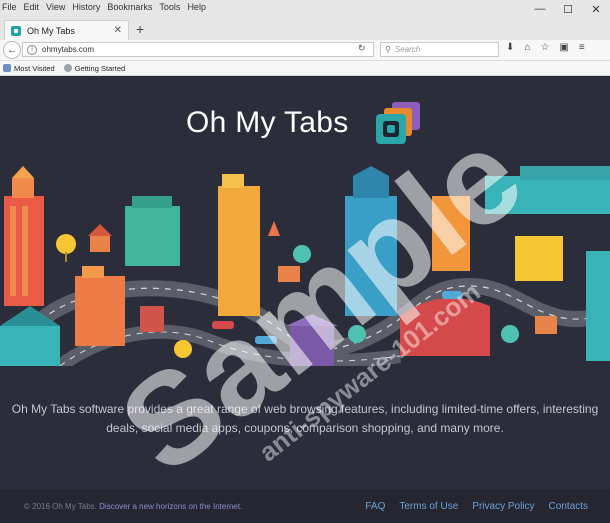  I want to click on downloads-icon: ⬇, so click(510, 47).